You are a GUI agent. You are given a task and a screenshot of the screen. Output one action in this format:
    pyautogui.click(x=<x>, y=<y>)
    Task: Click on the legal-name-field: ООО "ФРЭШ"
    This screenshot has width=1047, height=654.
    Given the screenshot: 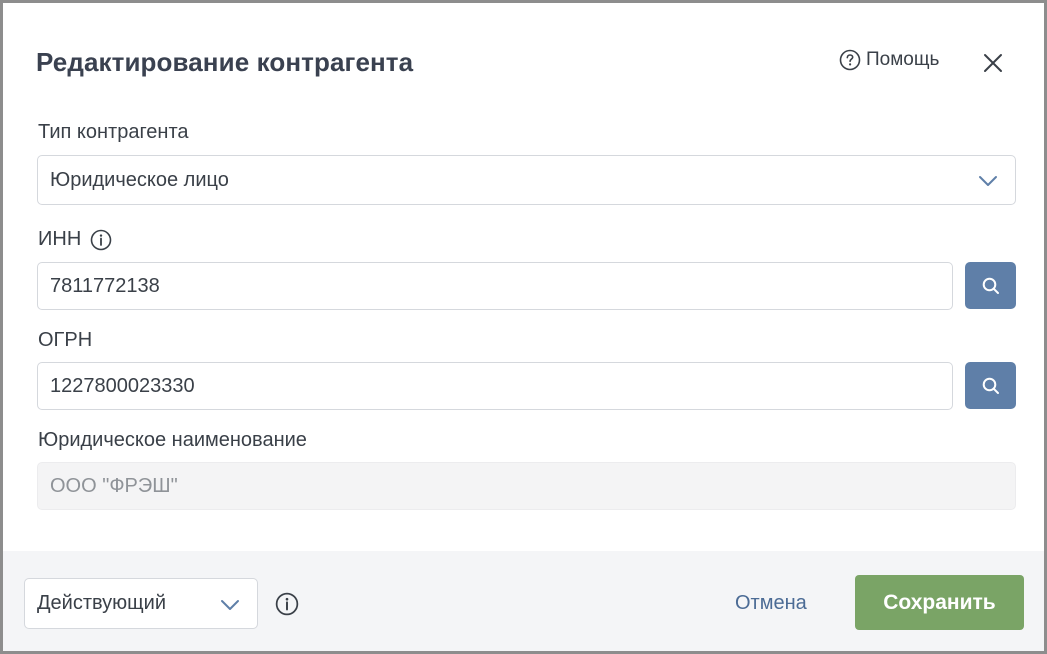 What is the action you would take?
    pyautogui.click(x=526, y=486)
    